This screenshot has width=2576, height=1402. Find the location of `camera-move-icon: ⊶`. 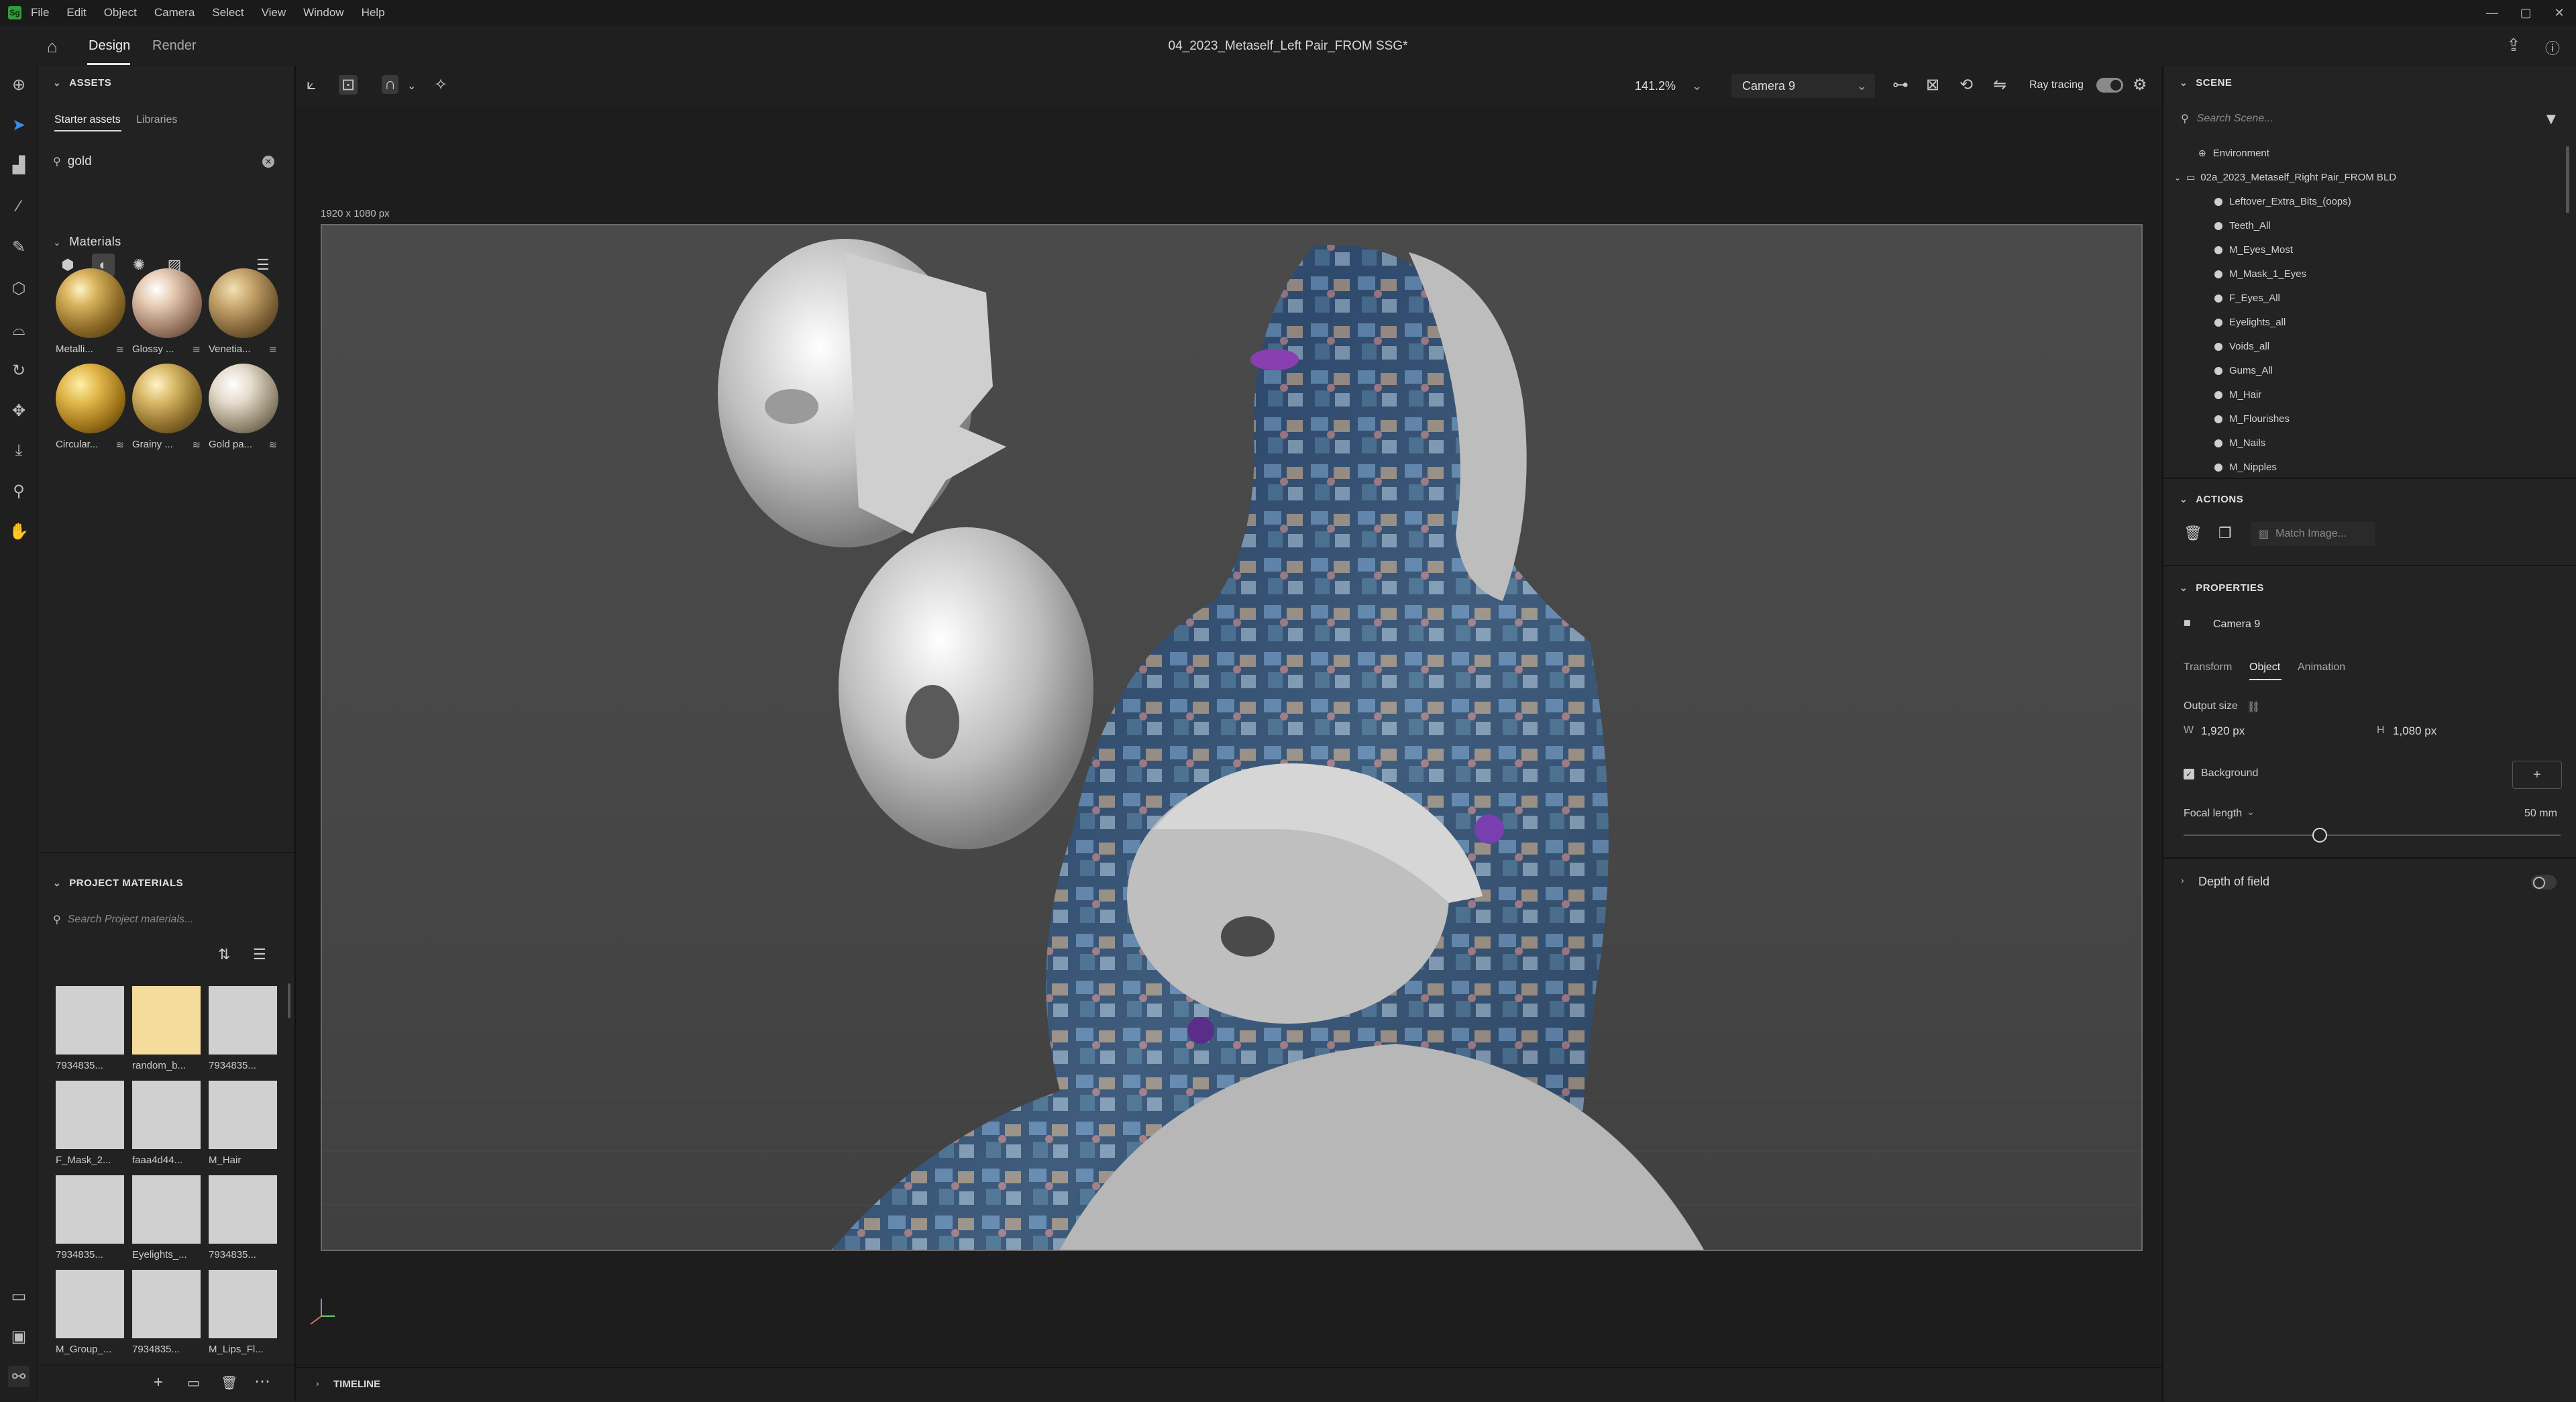

camera-move-icon: ⊶ is located at coordinates (1900, 85).